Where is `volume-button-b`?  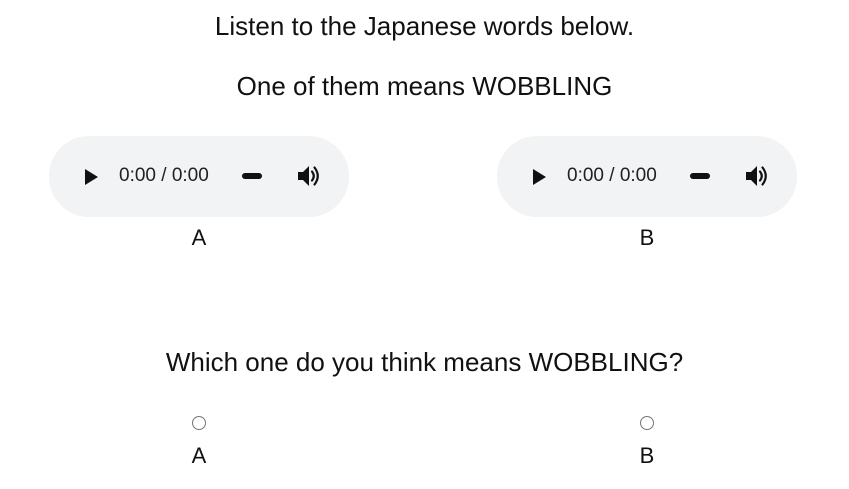 volume-button-b is located at coordinates (757, 176).